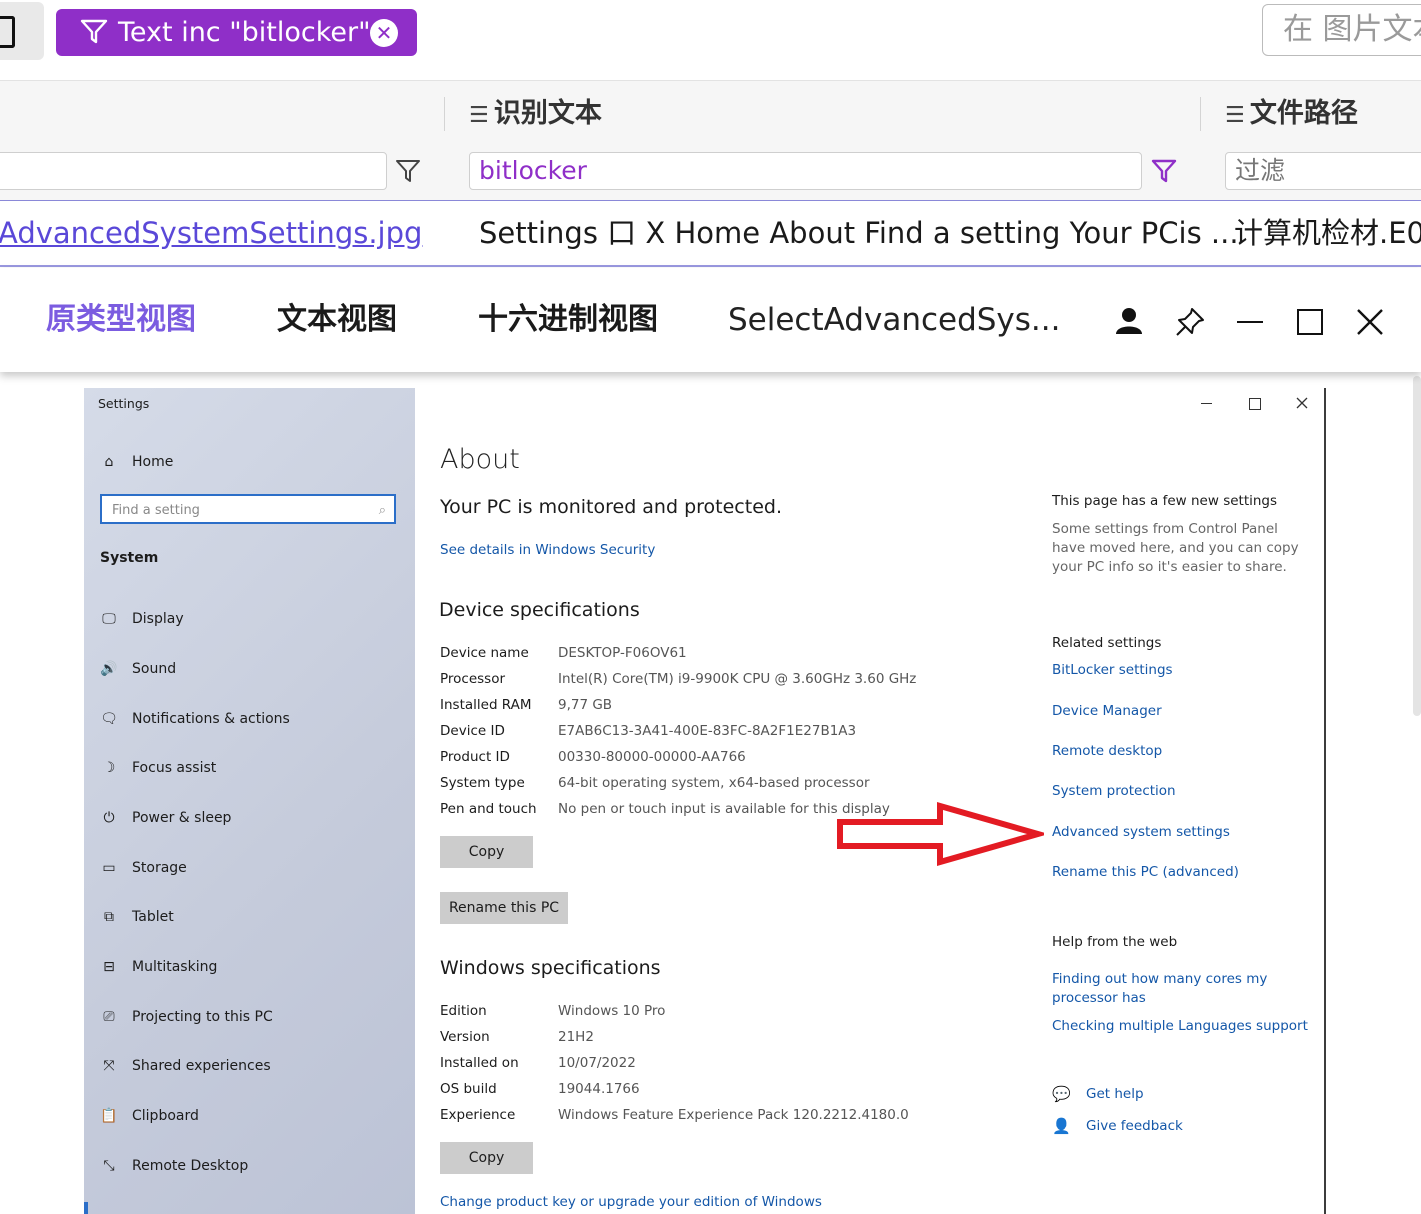  I want to click on window-close-icon, so click(1302, 403).